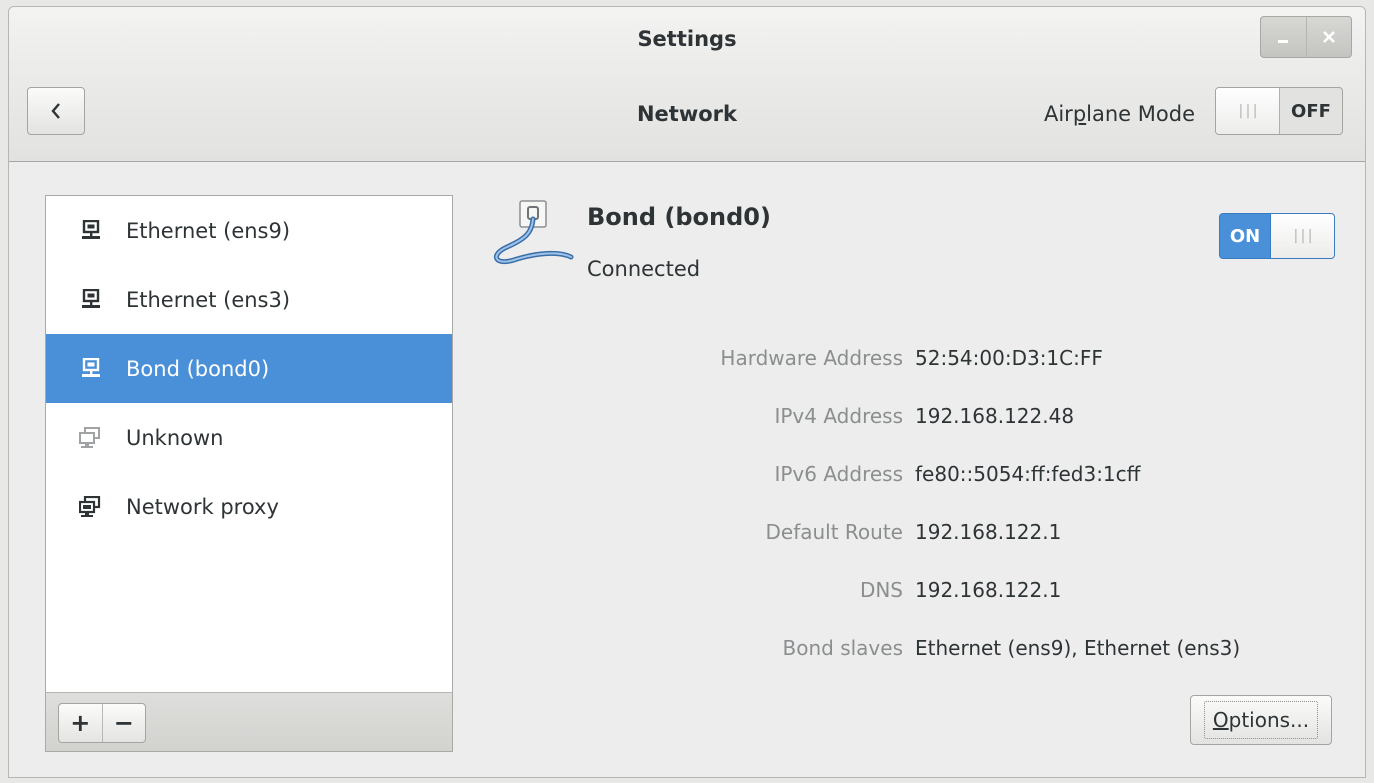 The image size is (1374, 783). What do you see at coordinates (842, 648) in the screenshot?
I see `detail-key: Bond slaves` at bounding box center [842, 648].